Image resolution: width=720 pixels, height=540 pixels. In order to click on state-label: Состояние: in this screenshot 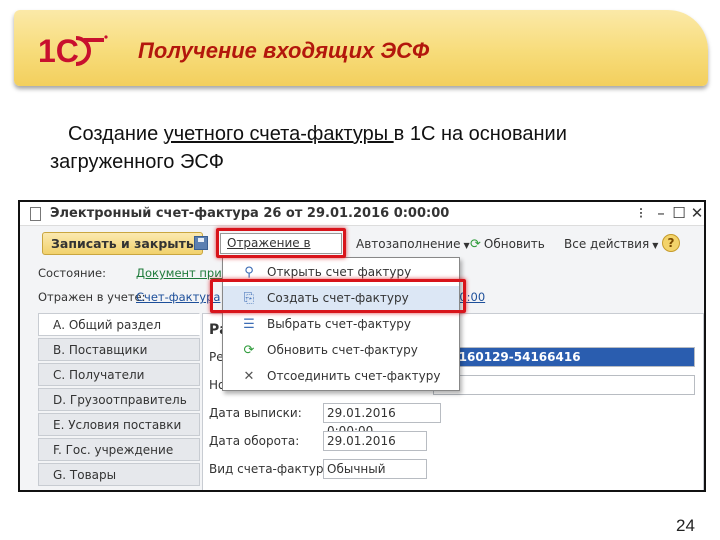, I will do `click(72, 273)`.